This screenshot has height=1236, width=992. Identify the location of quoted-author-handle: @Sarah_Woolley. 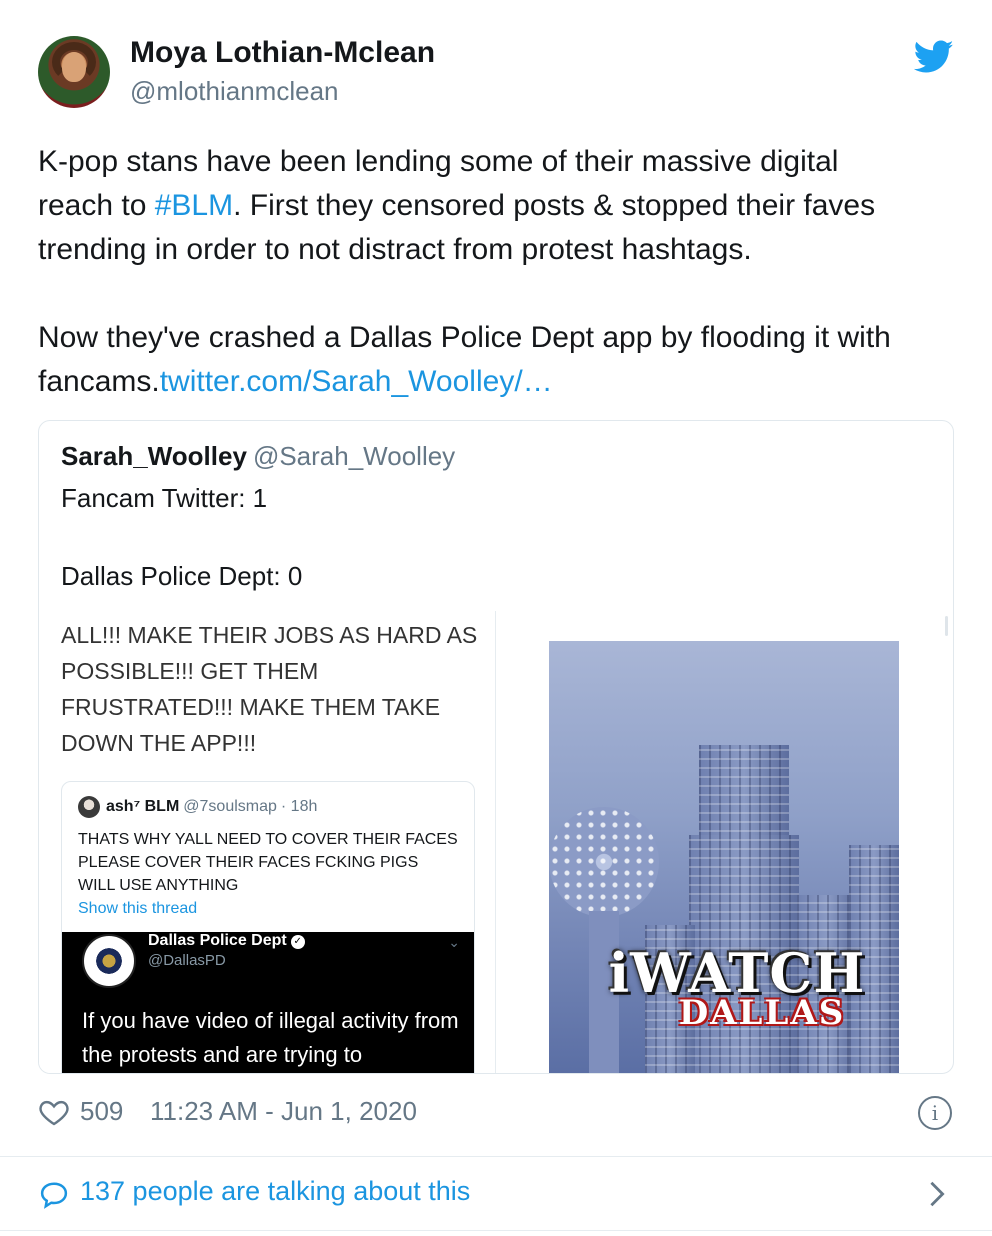
(354, 456).